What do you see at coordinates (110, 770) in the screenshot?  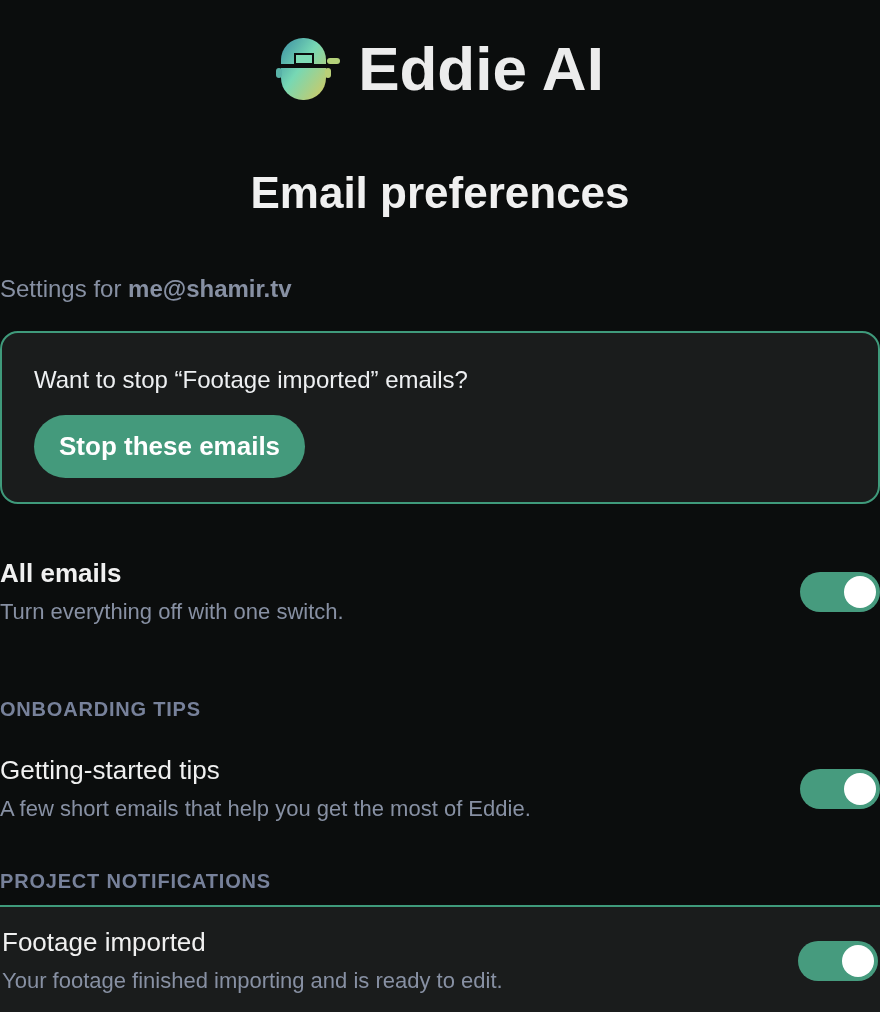 I see `setting-title: Getting-started tips` at bounding box center [110, 770].